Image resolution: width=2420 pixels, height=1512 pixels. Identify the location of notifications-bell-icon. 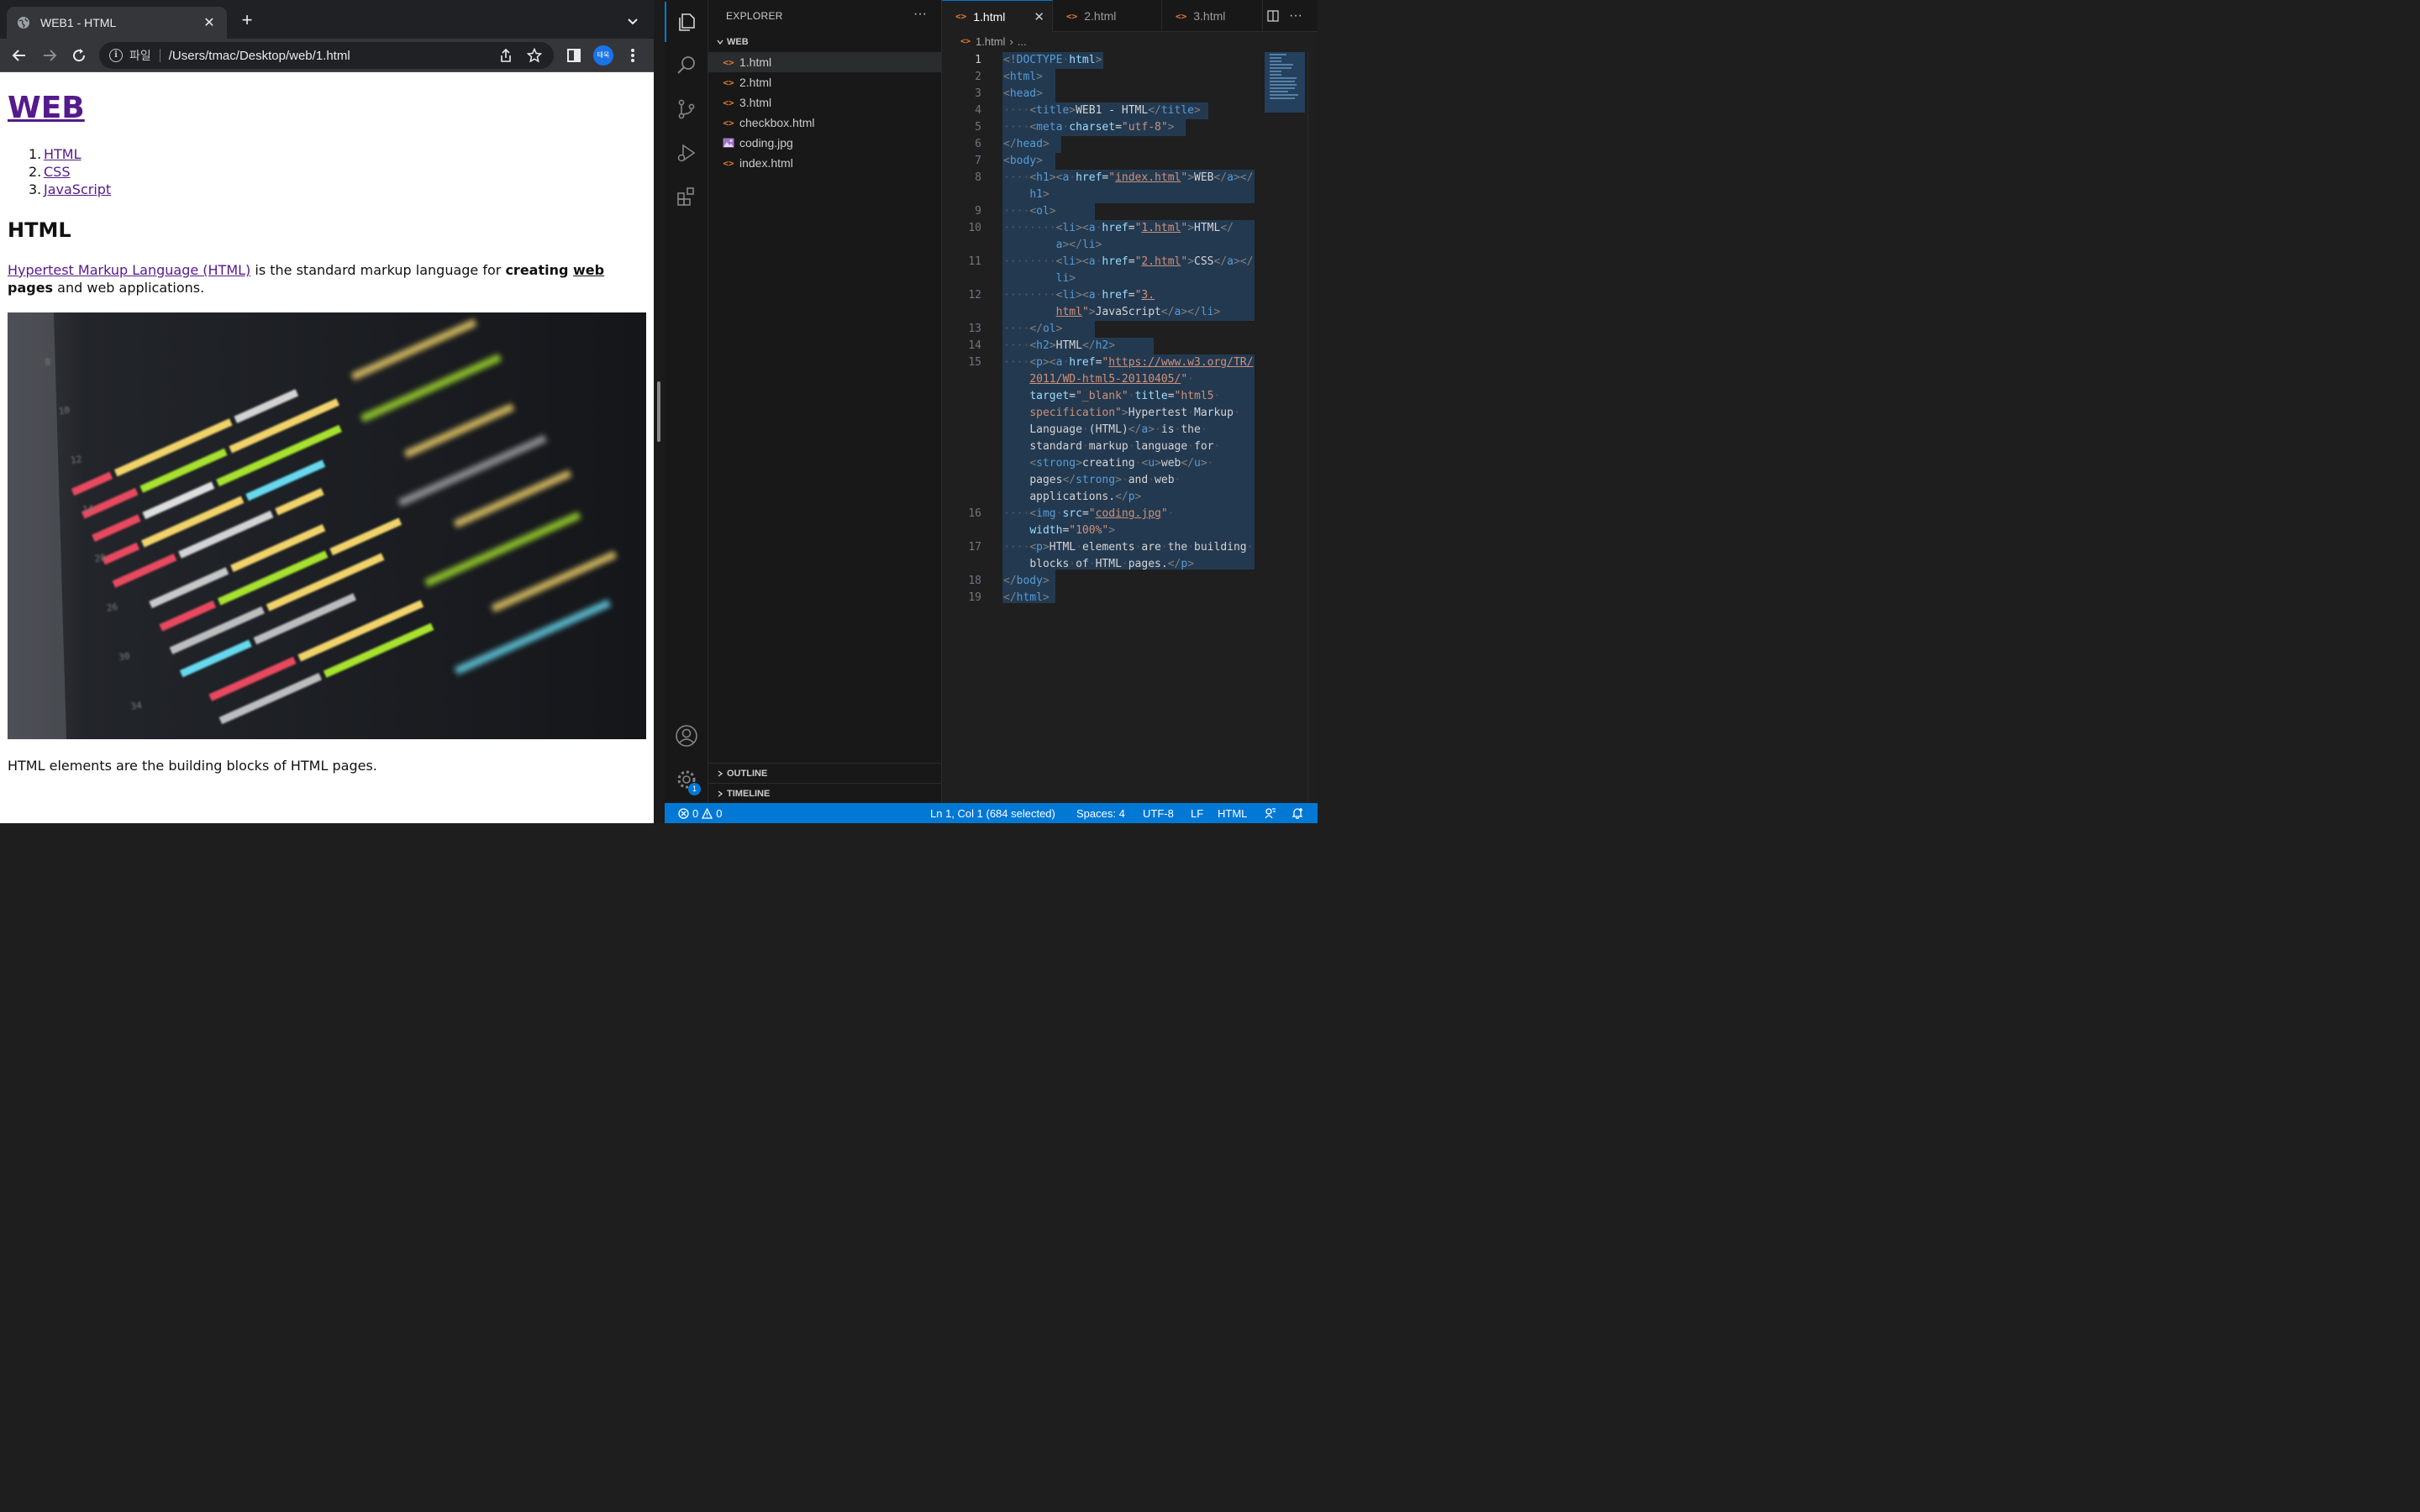
(1297, 813).